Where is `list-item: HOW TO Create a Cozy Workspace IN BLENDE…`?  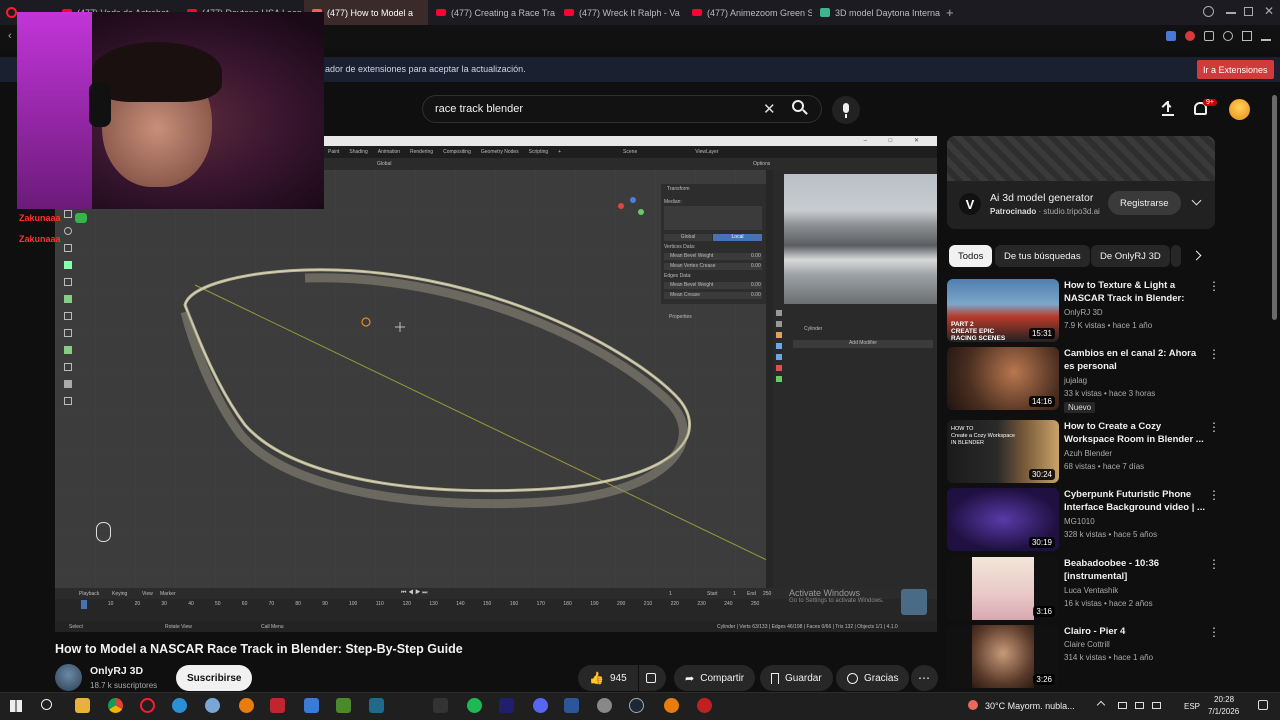
list-item: HOW TO Create a Cozy Workspace IN BLENDE… is located at coordinates (1102, 452).